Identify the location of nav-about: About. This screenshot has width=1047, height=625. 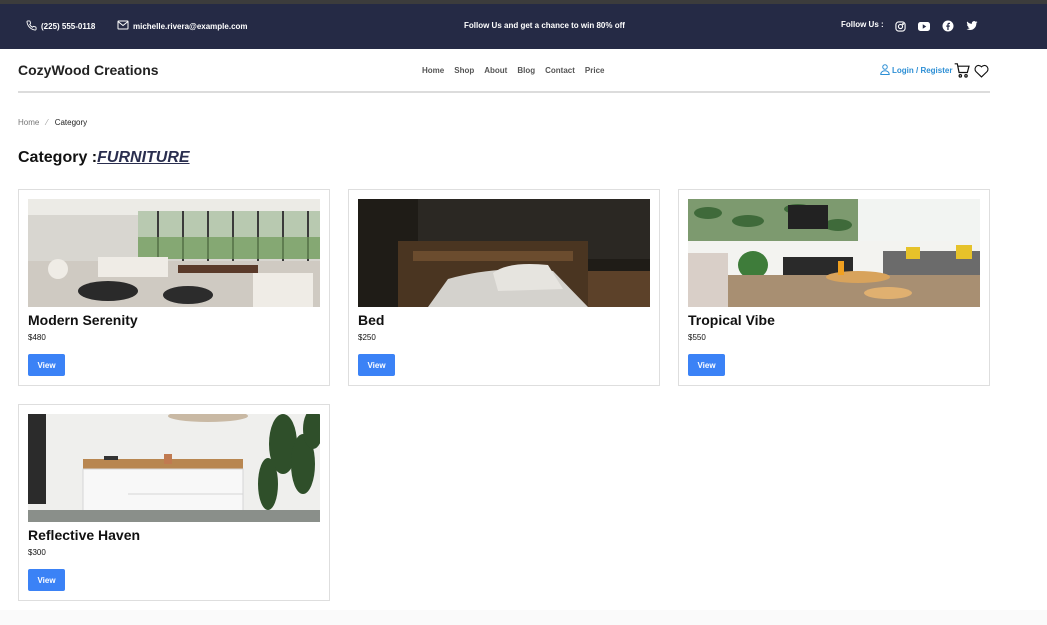
(495, 70).